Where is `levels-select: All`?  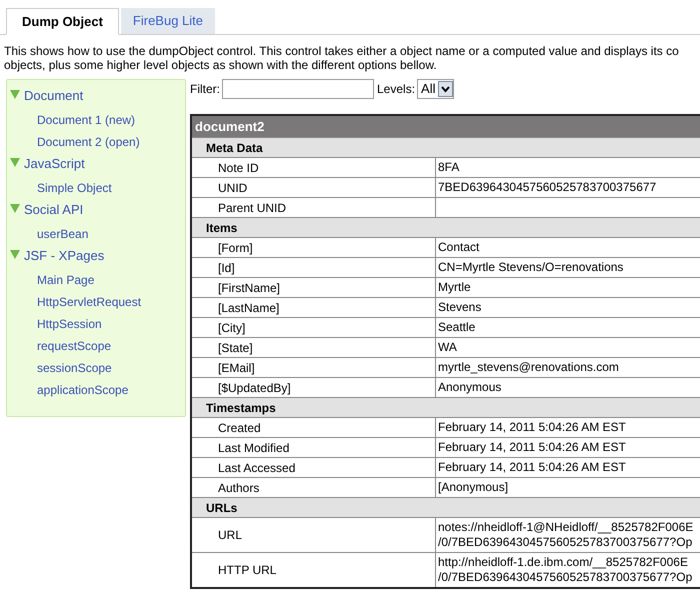
levels-select: All is located at coordinates (435, 89).